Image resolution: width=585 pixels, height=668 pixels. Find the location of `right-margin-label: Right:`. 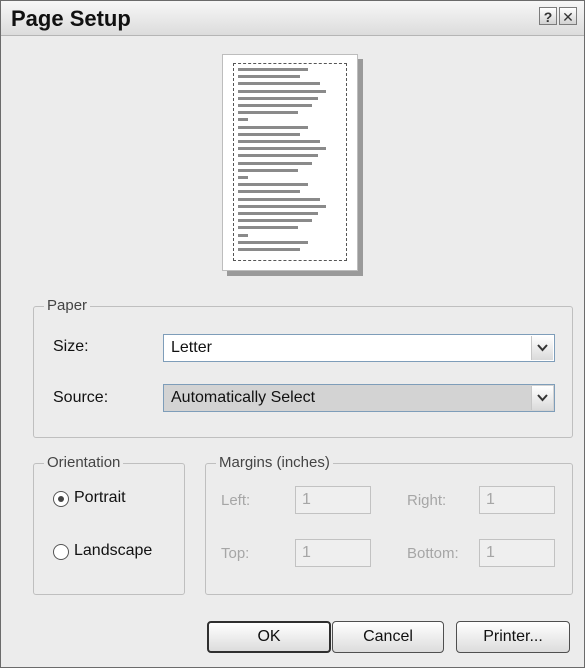

right-margin-label: Right: is located at coordinates (427, 500).